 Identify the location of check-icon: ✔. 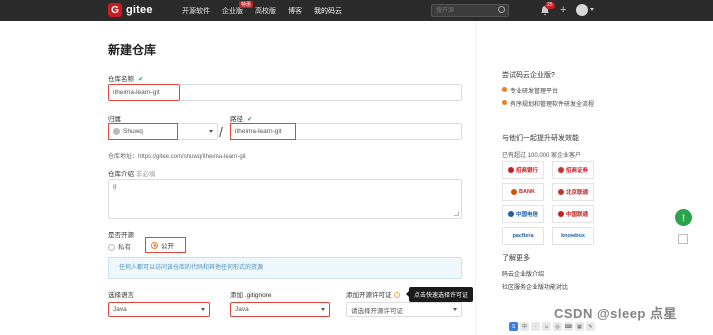
(141, 79).